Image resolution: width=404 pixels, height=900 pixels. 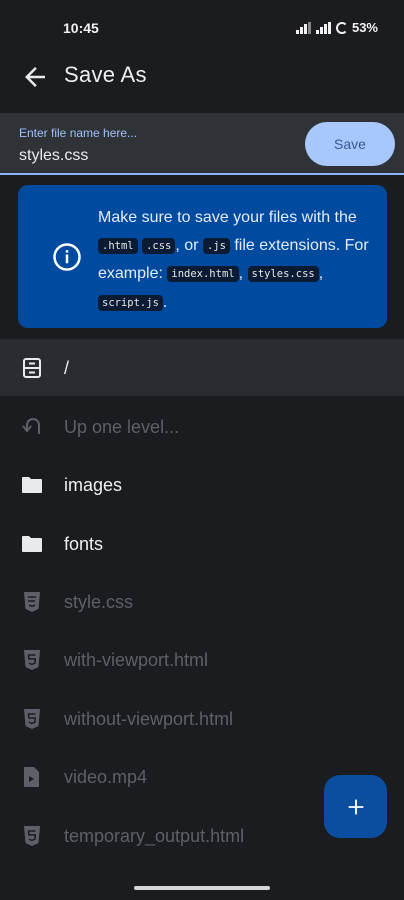 What do you see at coordinates (202, 543) in the screenshot?
I see `list-item-fonts-folder: fonts` at bounding box center [202, 543].